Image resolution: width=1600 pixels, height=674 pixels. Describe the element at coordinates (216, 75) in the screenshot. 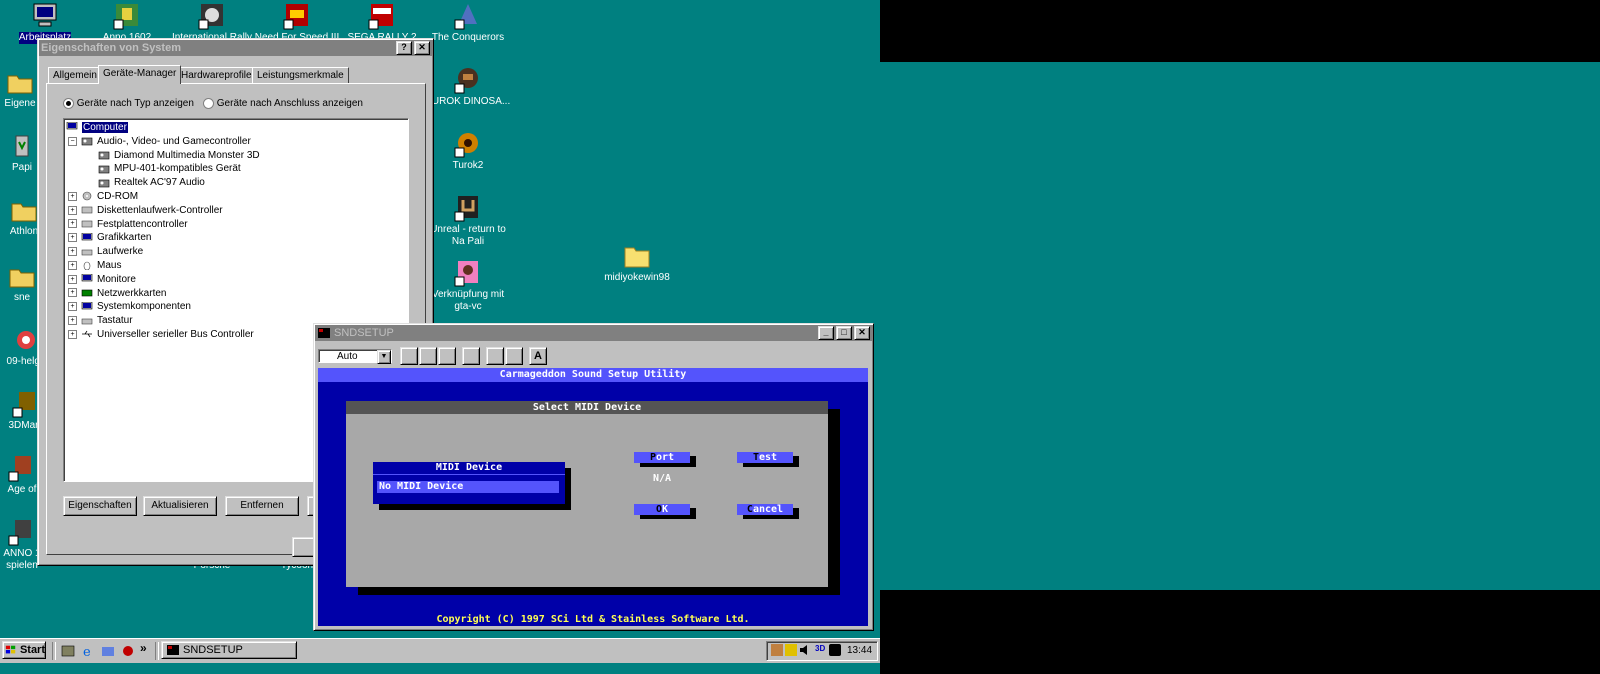

I see `tab-hardwareprofile: Hardwareprofile` at that location.